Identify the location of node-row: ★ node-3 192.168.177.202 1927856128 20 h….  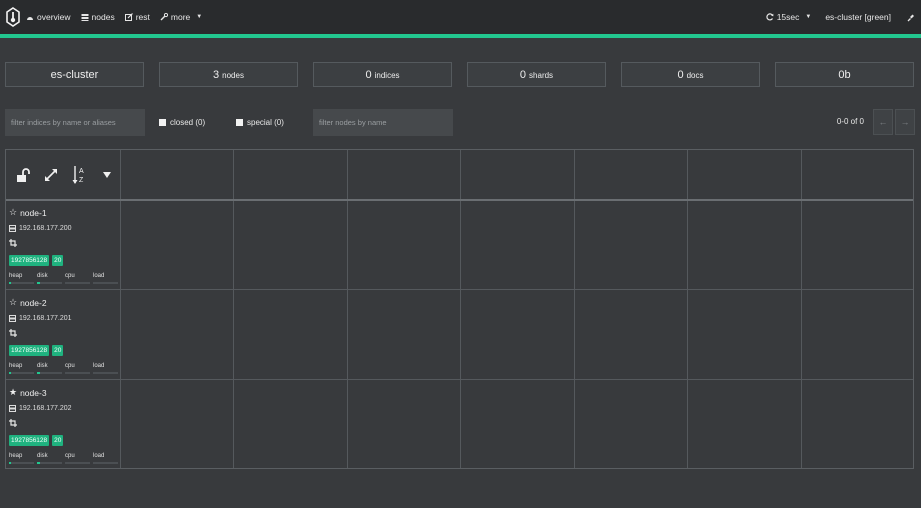
(63, 425).